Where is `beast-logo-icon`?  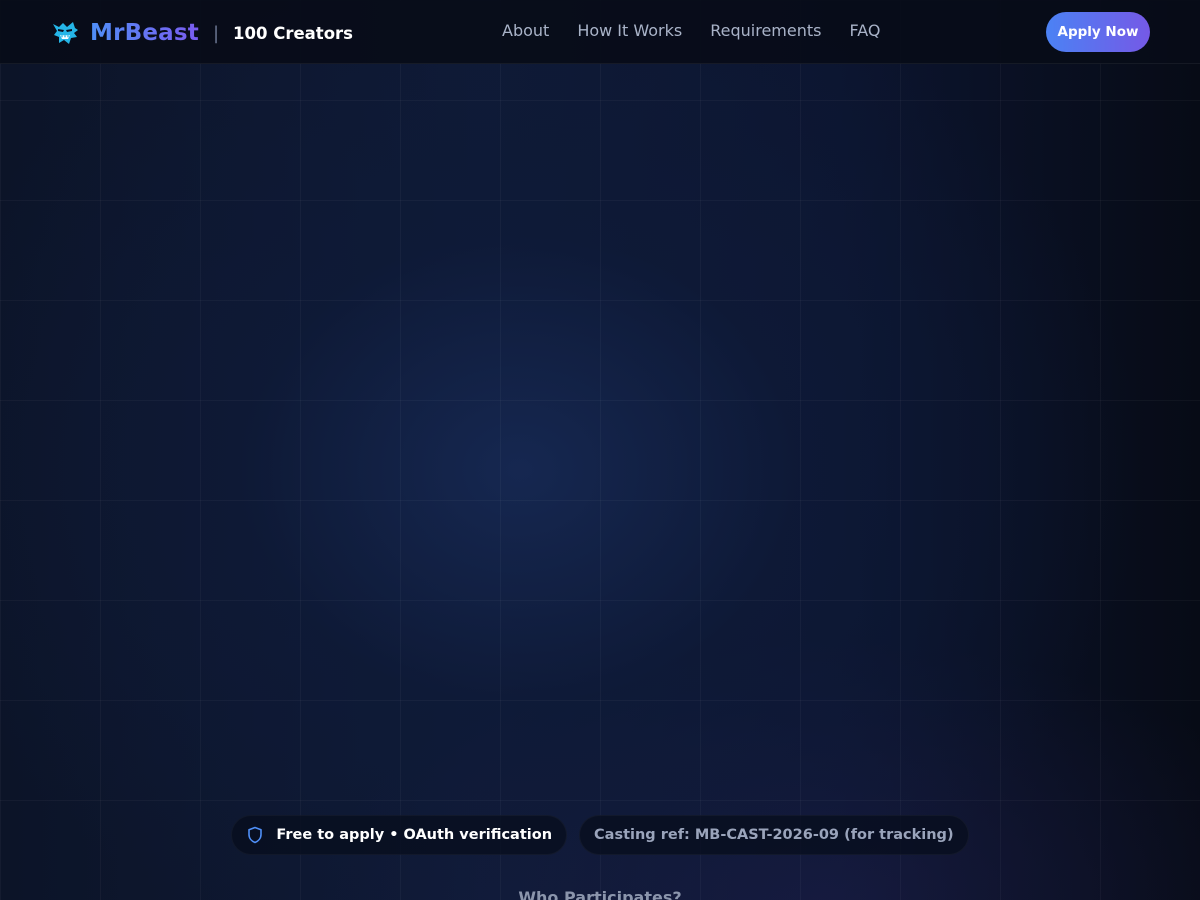
beast-logo-icon is located at coordinates (65, 33).